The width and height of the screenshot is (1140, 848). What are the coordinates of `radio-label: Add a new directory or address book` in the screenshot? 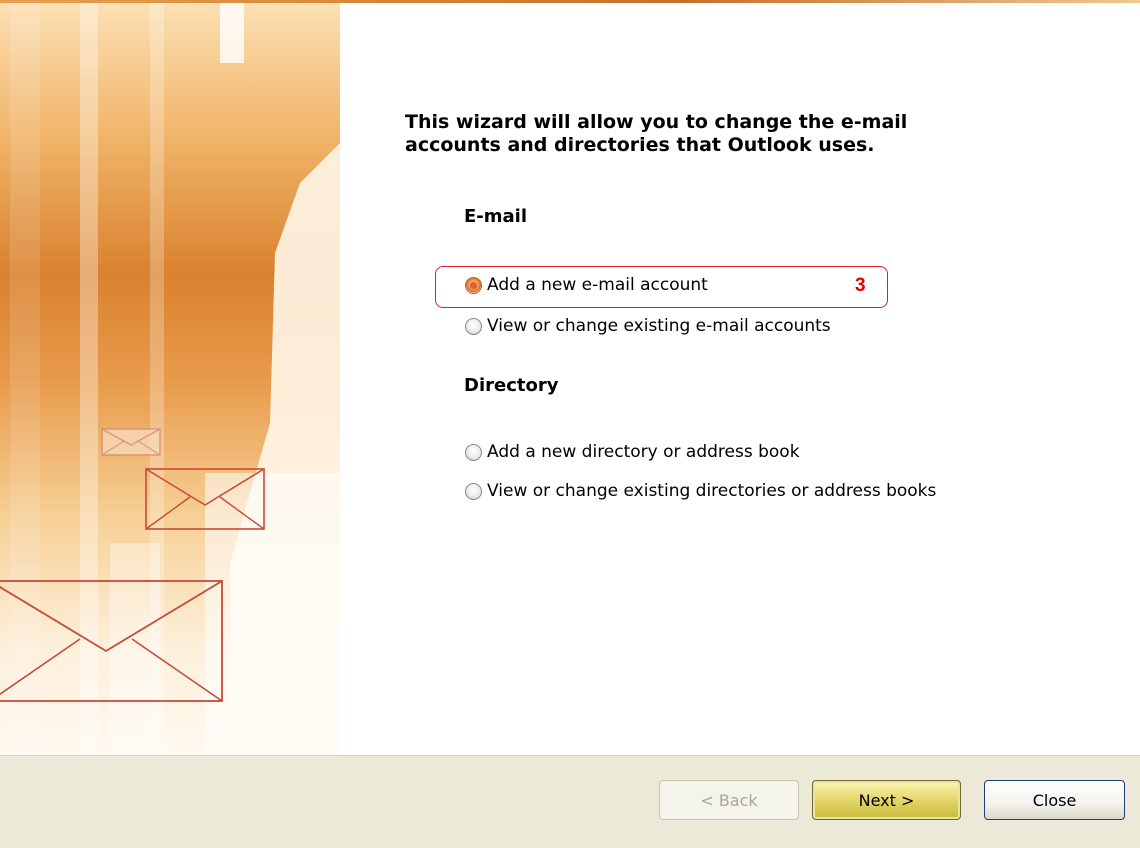 It's located at (643, 452).